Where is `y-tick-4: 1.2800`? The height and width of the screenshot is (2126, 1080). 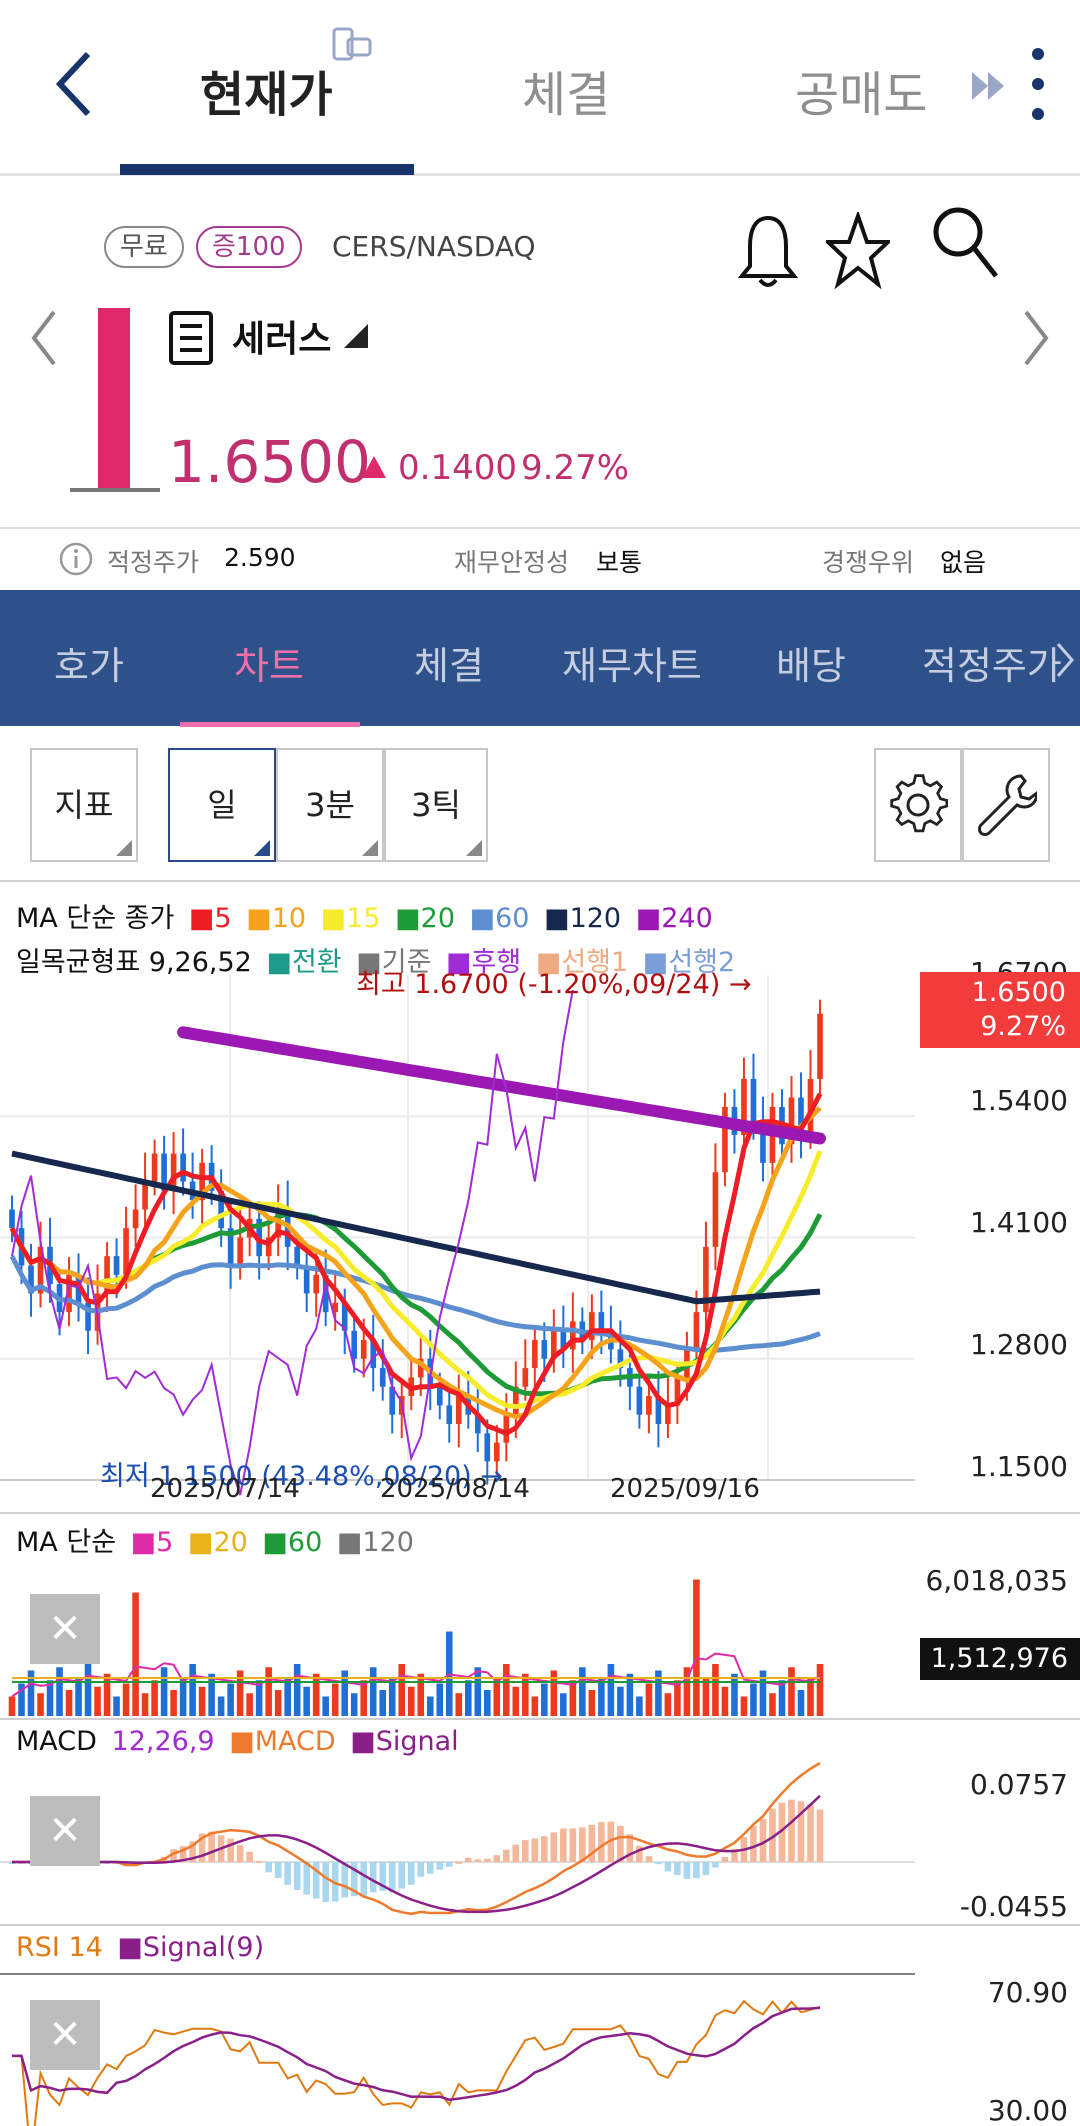 y-tick-4: 1.2800 is located at coordinates (1019, 1344).